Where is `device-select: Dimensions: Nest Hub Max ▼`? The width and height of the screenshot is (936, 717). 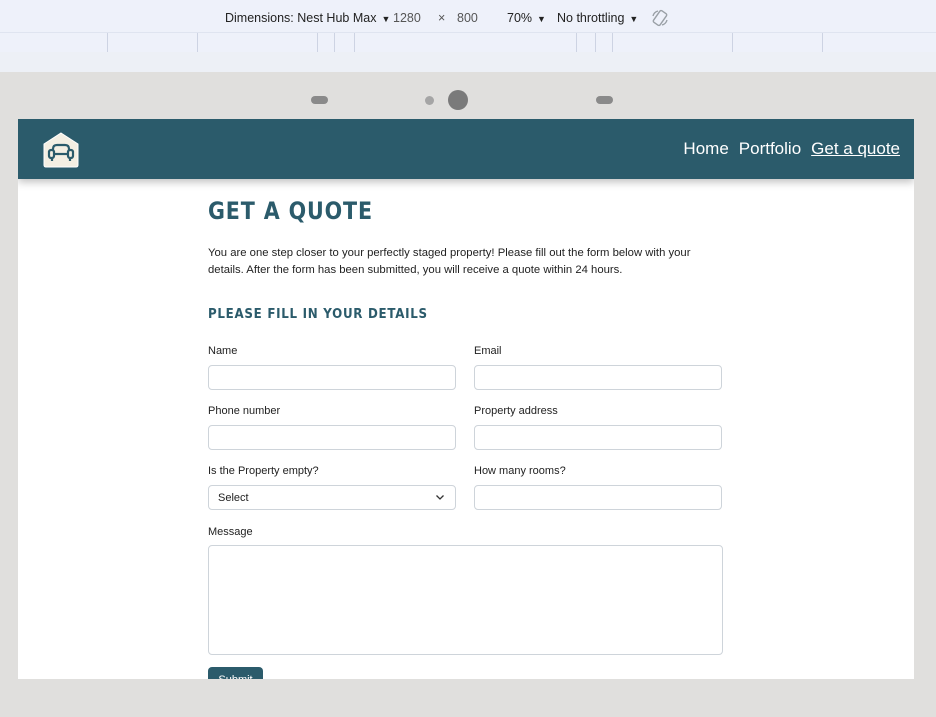 device-select: Dimensions: Nest Hub Max ▼ is located at coordinates (307, 18).